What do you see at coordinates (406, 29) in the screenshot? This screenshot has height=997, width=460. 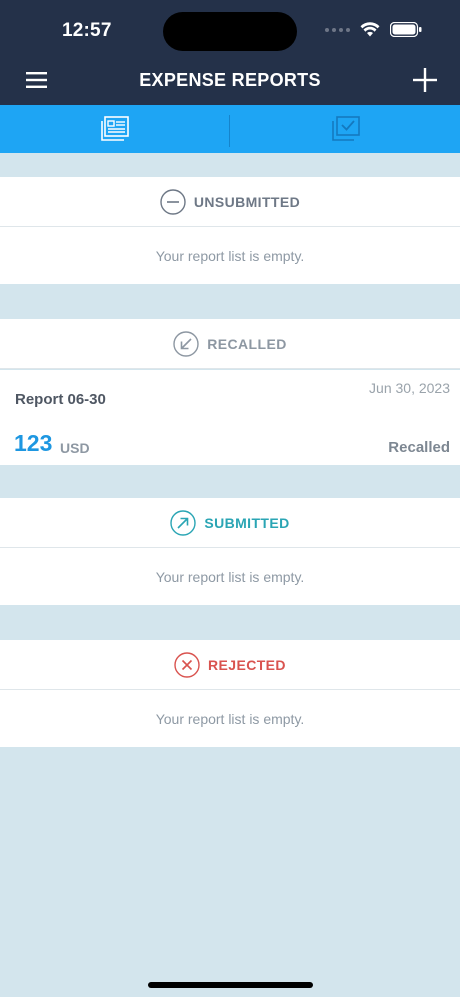 I see `battery-icon` at bounding box center [406, 29].